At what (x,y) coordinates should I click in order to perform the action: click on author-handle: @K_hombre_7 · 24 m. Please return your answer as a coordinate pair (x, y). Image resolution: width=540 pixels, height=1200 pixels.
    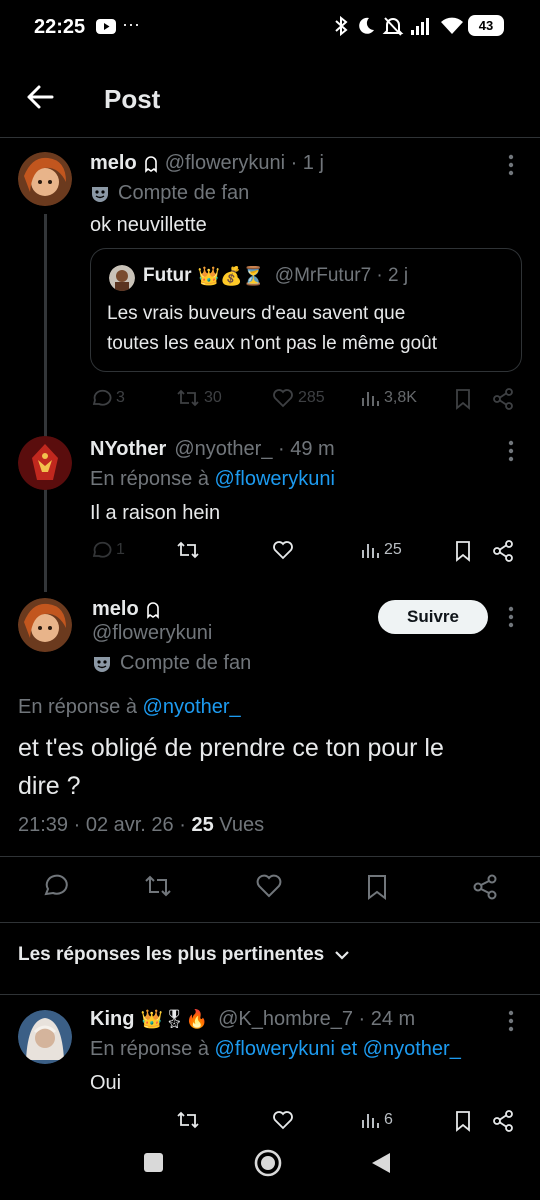
    Looking at the image, I should click on (316, 1019).